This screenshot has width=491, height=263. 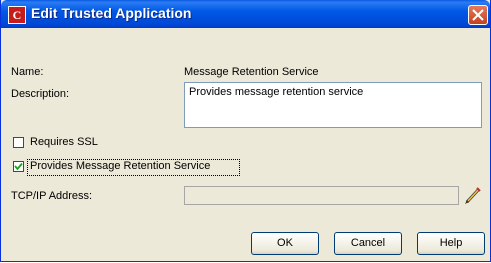 What do you see at coordinates (245, 14) in the screenshot?
I see `title-bar: C Edit Trusted Application` at bounding box center [245, 14].